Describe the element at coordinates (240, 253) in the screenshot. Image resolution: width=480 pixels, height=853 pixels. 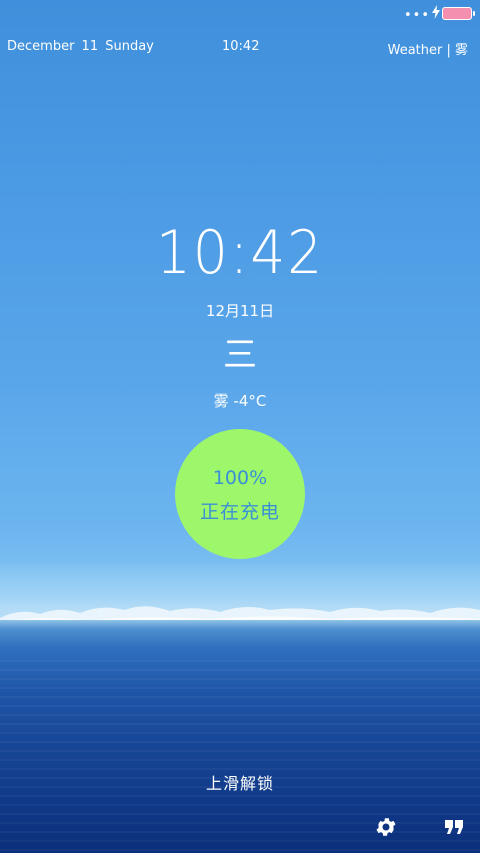
I see `lockscreen-clock: 10:42` at that location.